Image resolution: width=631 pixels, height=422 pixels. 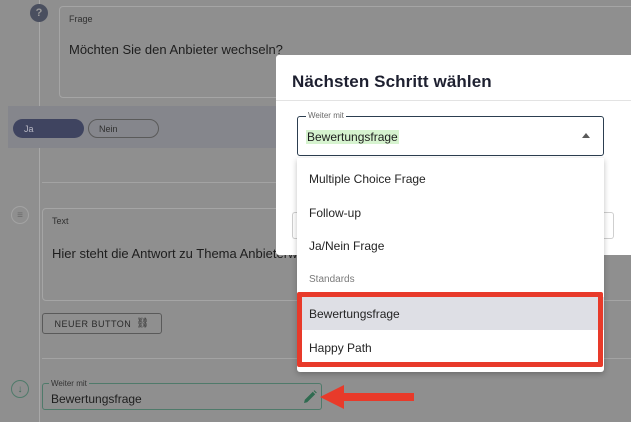 I want to click on question-card-text: Möchten Sie den Anbieter wechseln?, so click(x=176, y=49).